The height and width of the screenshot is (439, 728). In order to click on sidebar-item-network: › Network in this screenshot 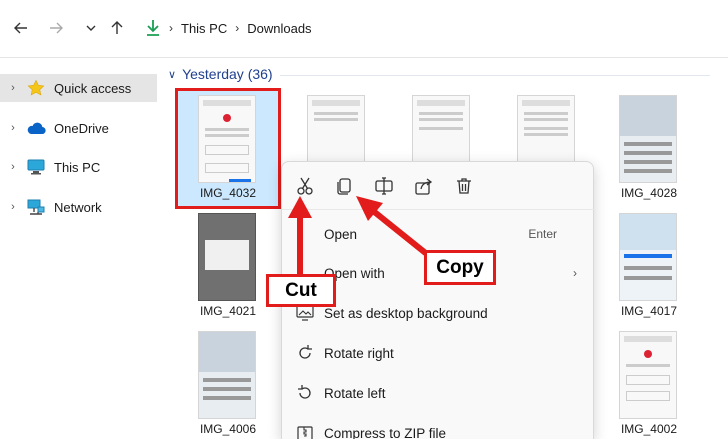, I will do `click(78, 207)`.